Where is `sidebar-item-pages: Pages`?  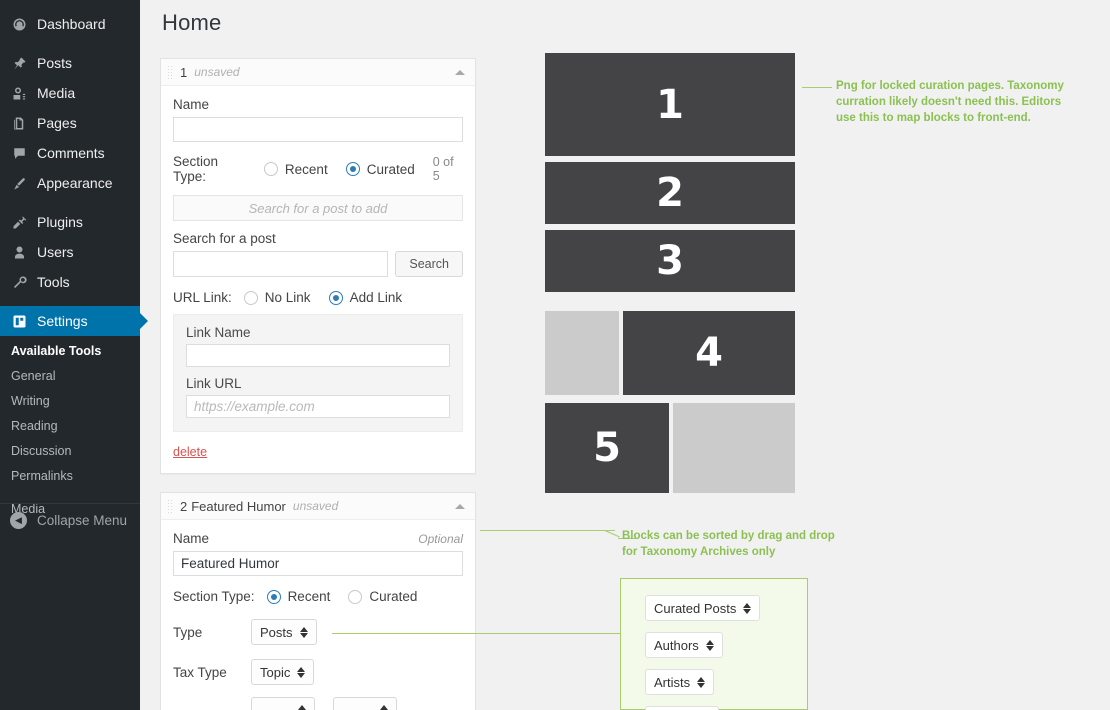
sidebar-item-pages: Pages is located at coordinates (70, 123).